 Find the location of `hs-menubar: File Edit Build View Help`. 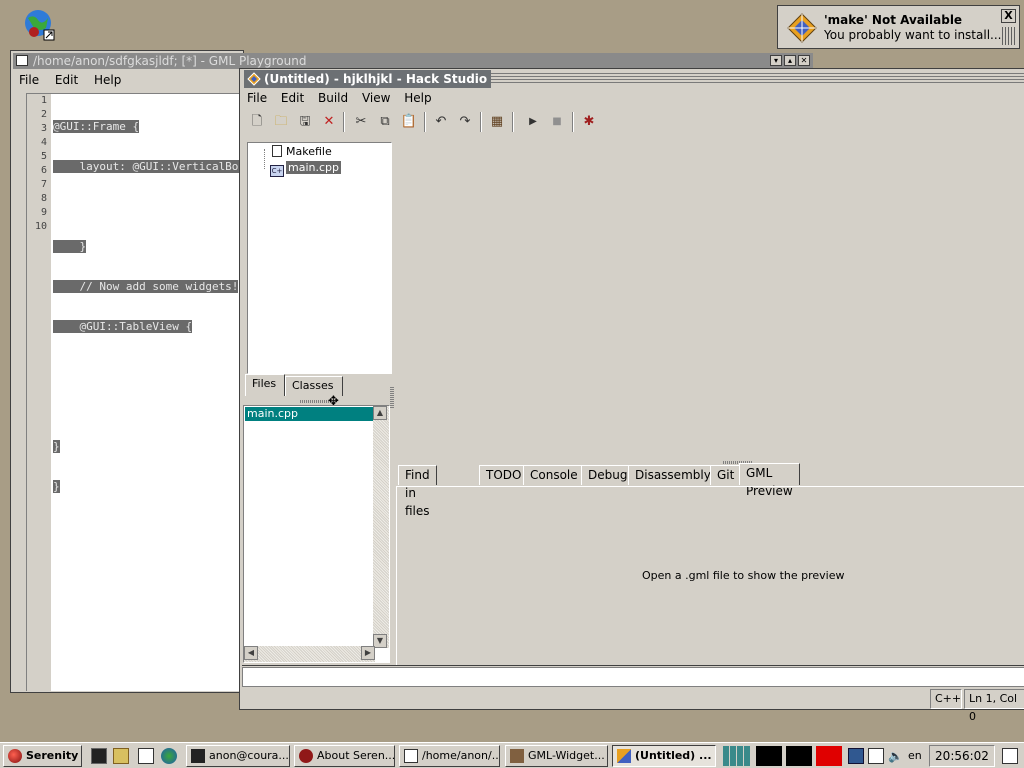

hs-menubar: File Edit Build View Help is located at coordinates (339, 99).